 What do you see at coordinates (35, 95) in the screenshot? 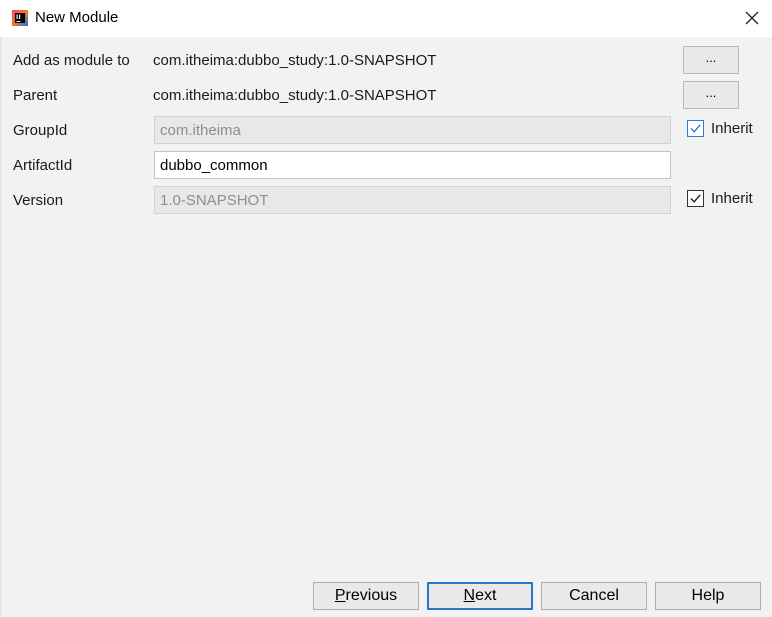
I see `parent-label: Parent` at bounding box center [35, 95].